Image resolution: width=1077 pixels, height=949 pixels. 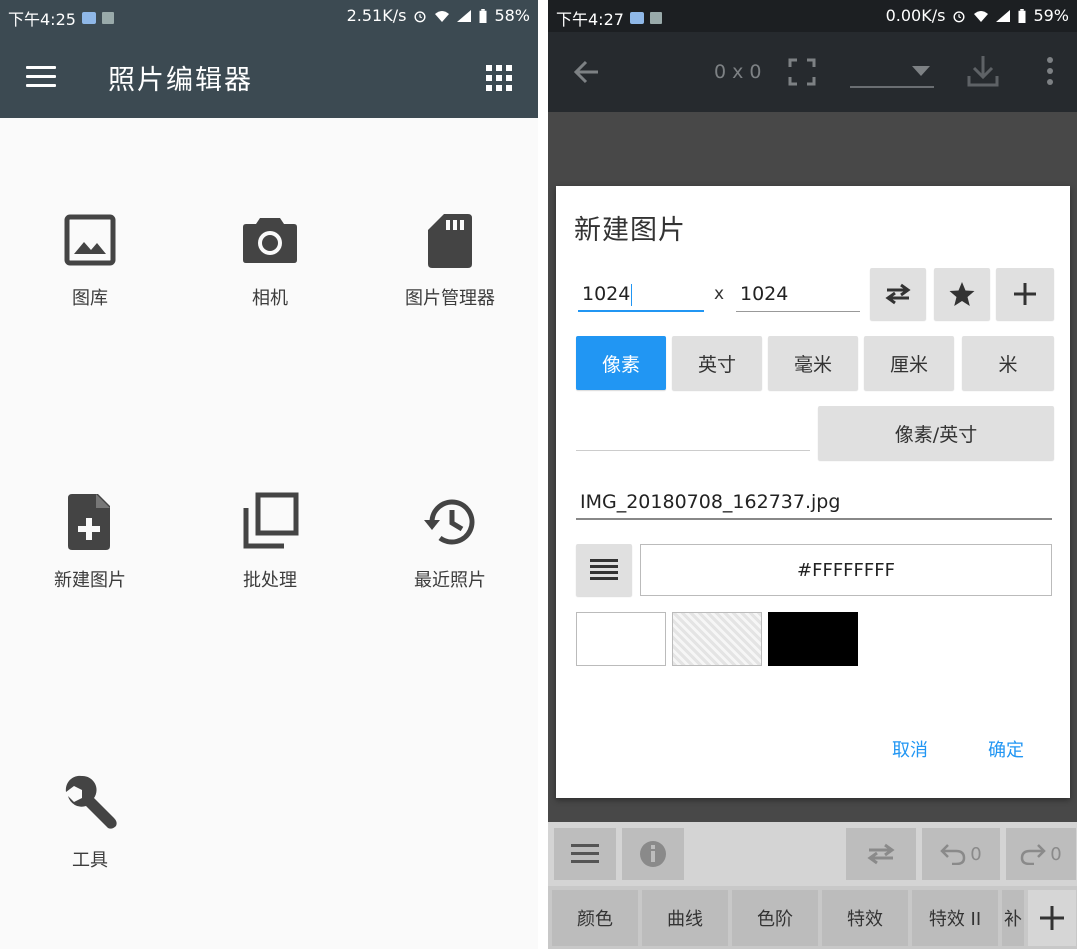 What do you see at coordinates (693, 450) in the screenshot?
I see `resolution-input` at bounding box center [693, 450].